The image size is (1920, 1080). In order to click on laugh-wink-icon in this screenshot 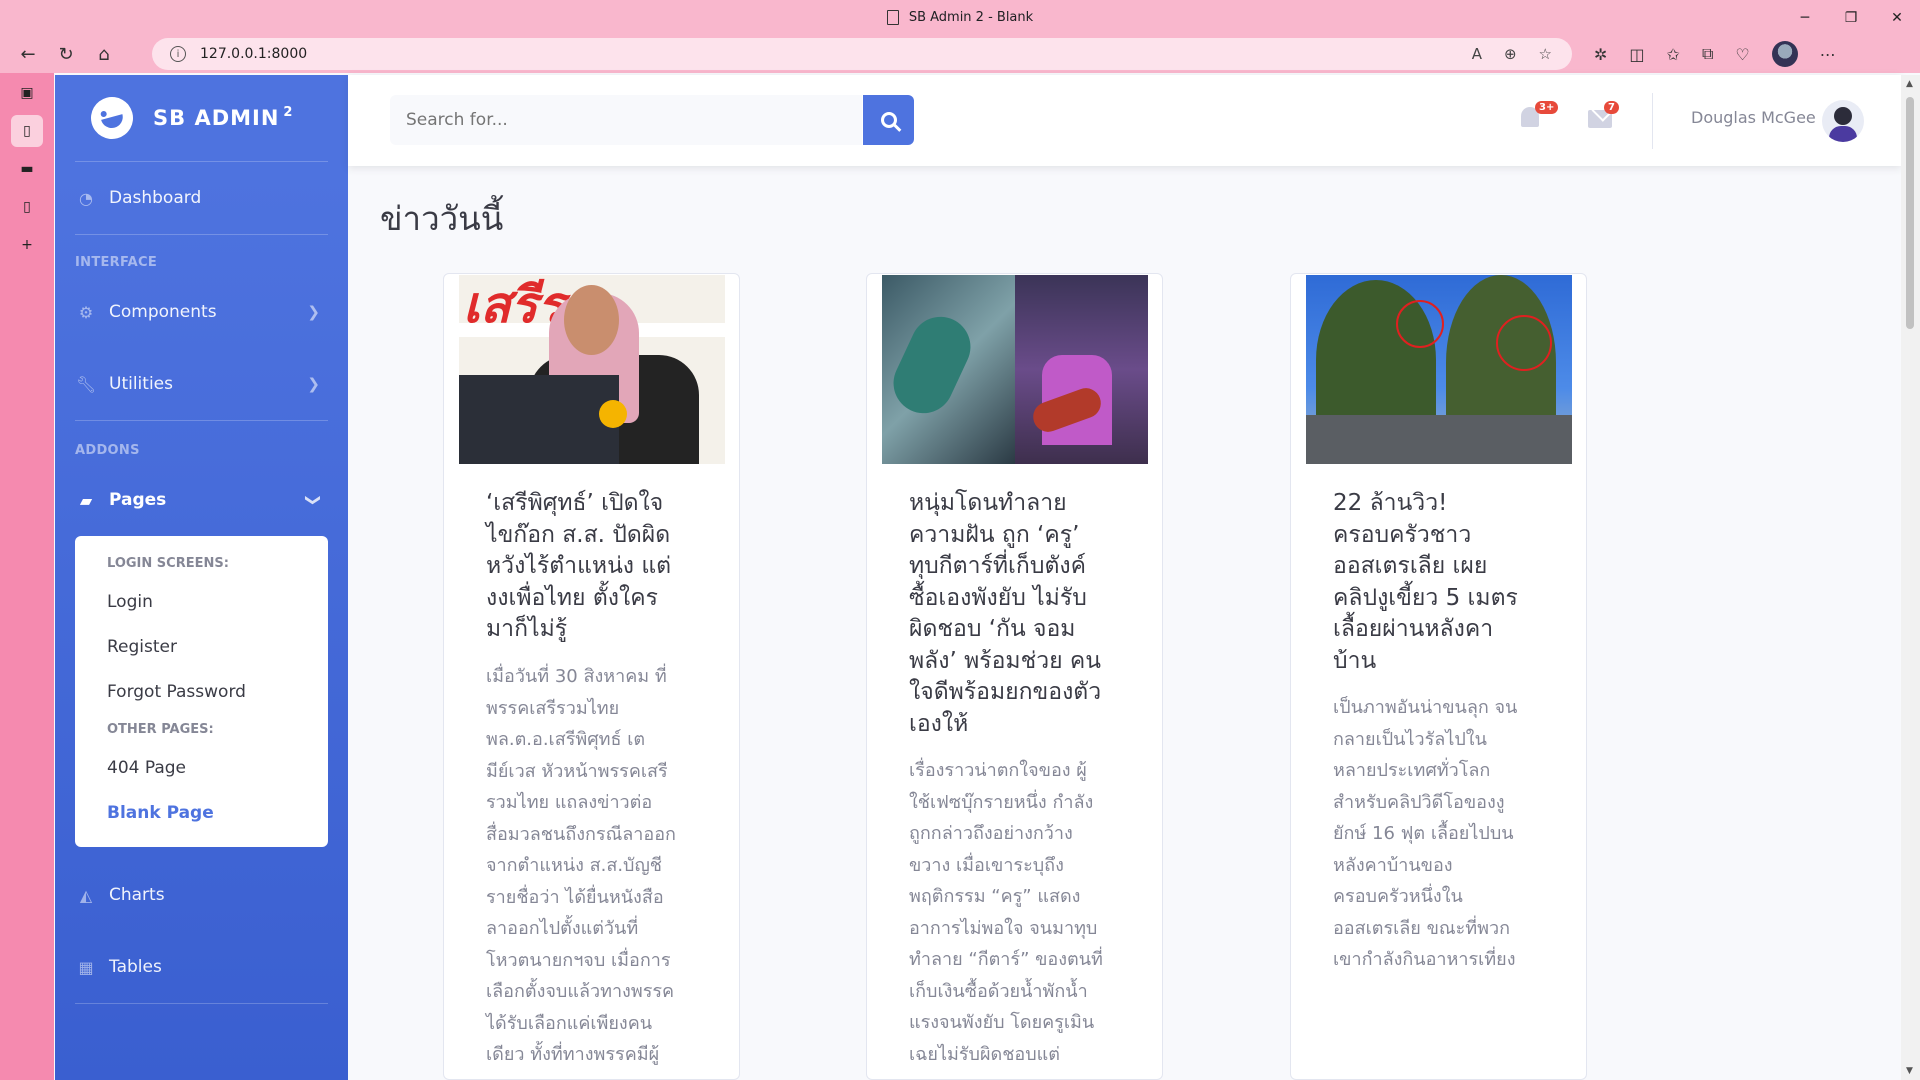, I will do `click(112, 118)`.